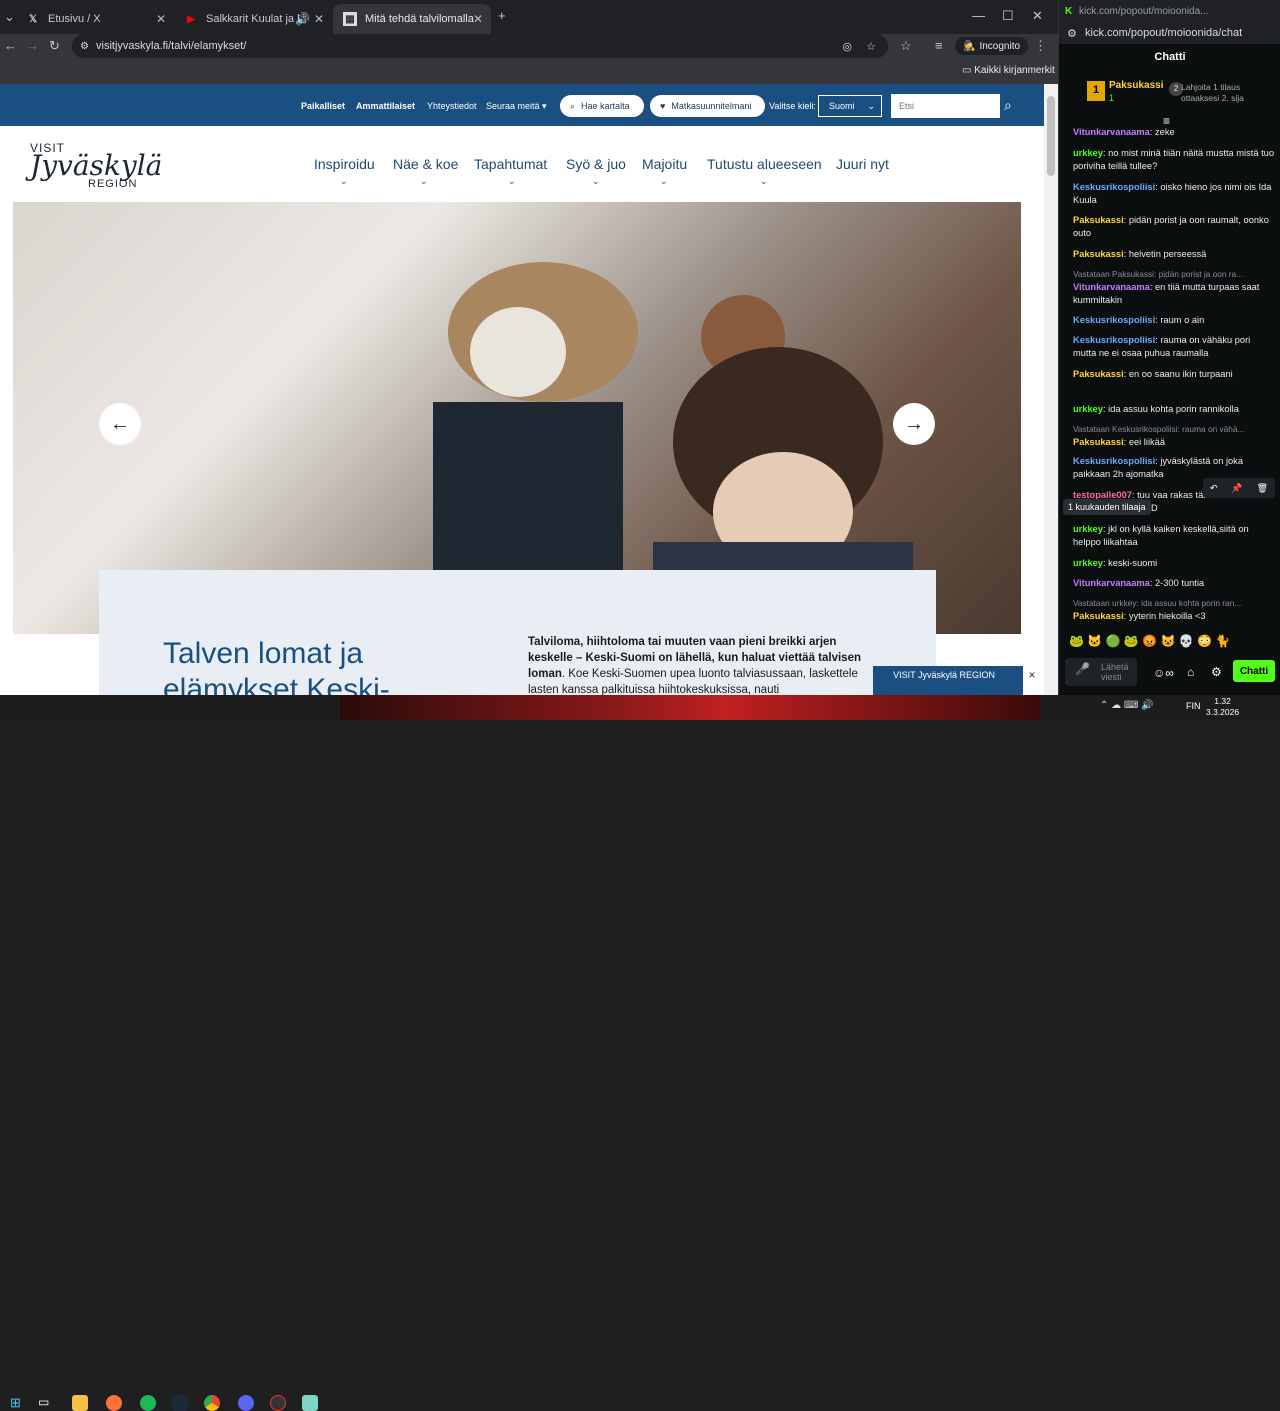 The image size is (1280, 1411). What do you see at coordinates (10, 45) in the screenshot?
I see `back-icon: ←` at bounding box center [10, 45].